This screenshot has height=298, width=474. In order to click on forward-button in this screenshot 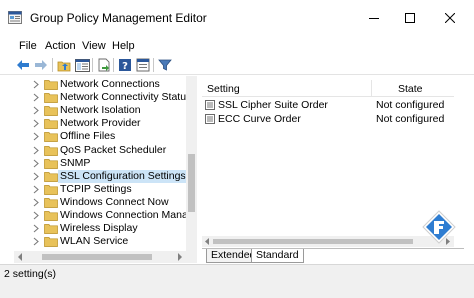, I will do `click(41, 65)`.